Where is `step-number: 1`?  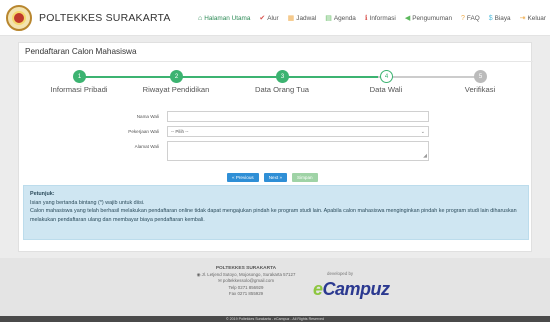 step-number: 1 is located at coordinates (79, 76).